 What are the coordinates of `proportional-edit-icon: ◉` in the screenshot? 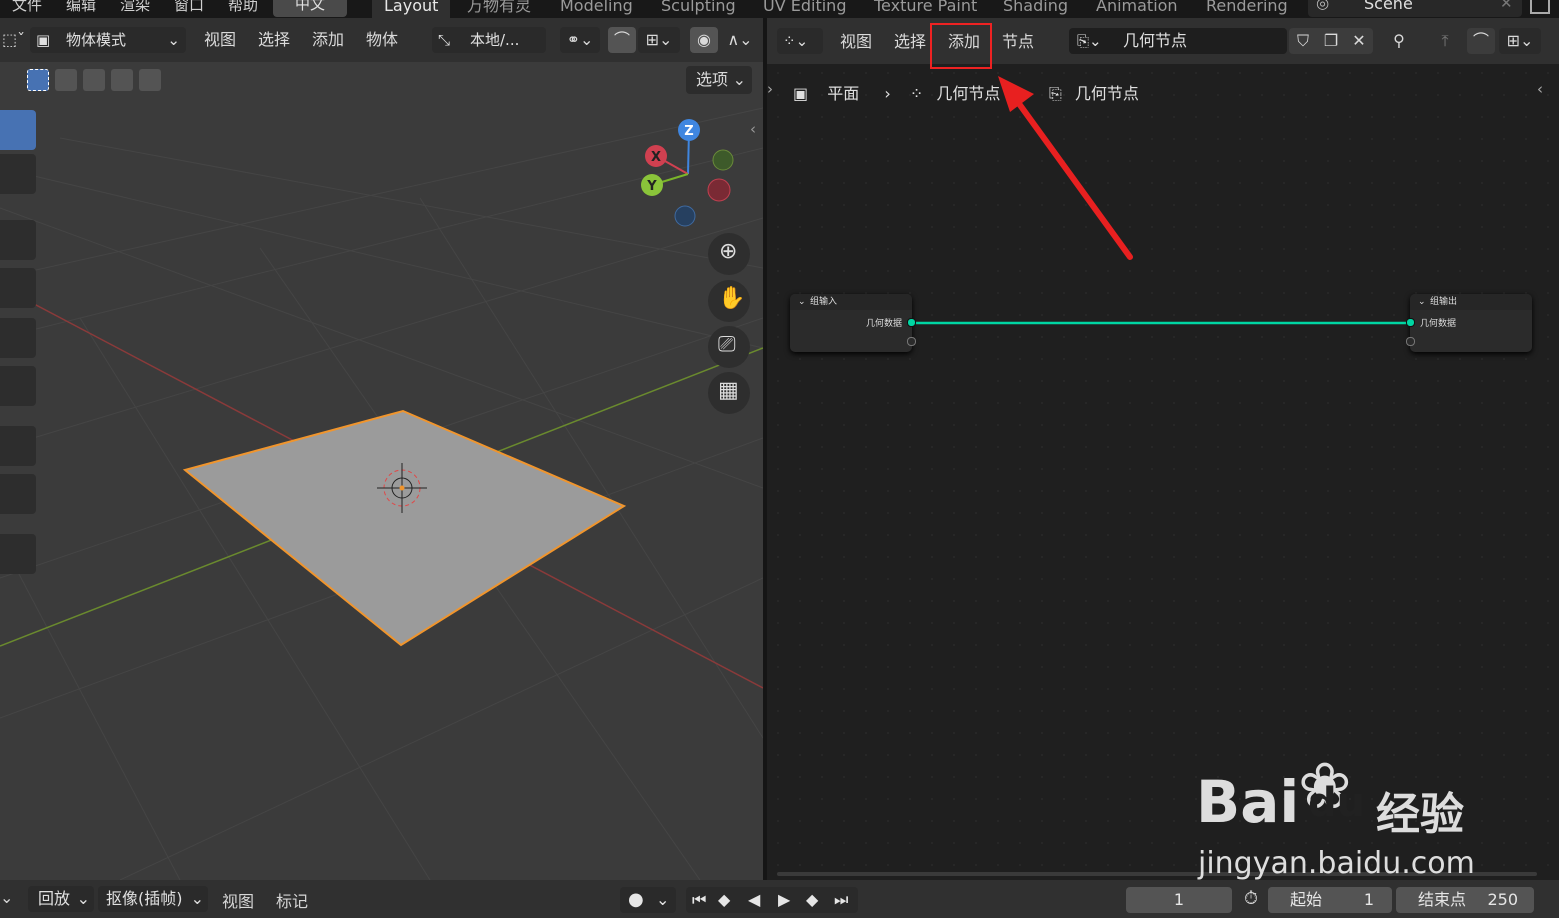 It's located at (704, 40).